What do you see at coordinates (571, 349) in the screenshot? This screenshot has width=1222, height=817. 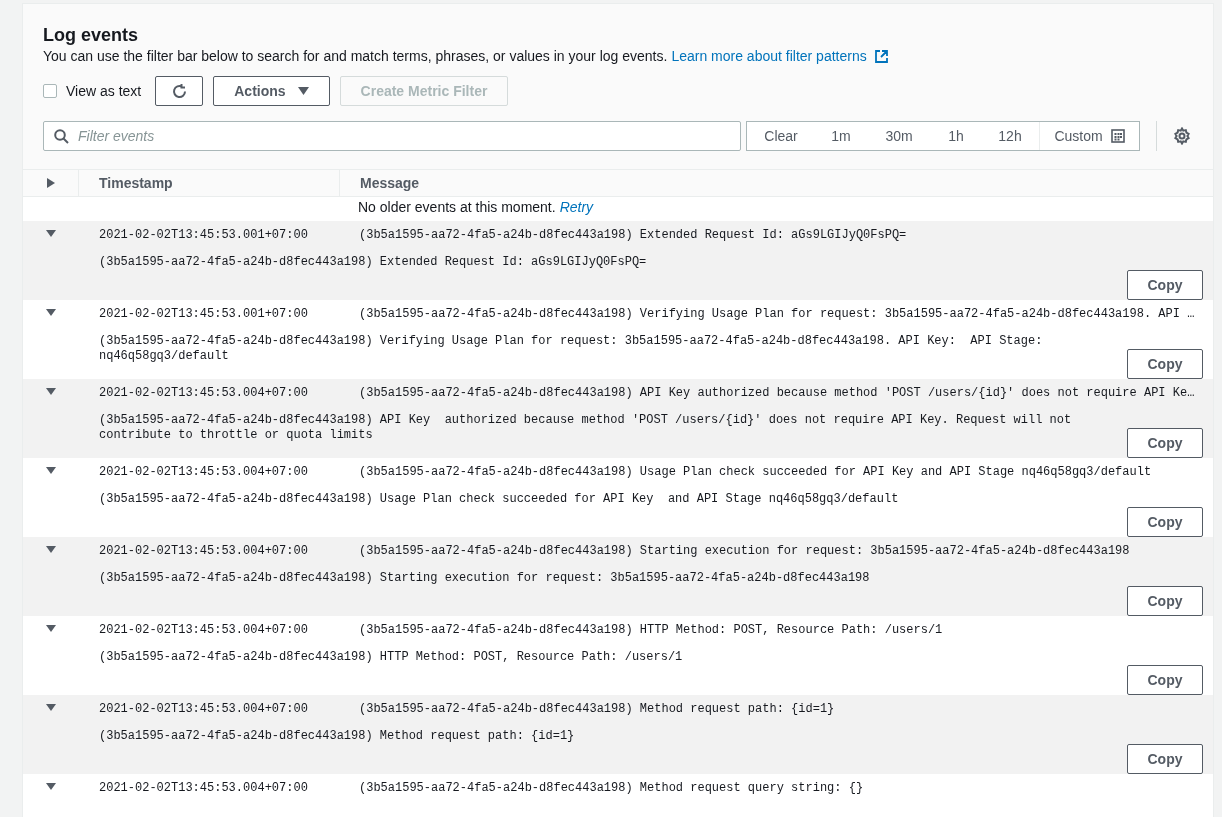 I see `message-detail: (3b5a1595-aa72-4fa5-a24b-d8fec443a198) Verifying Usage Plan for request: 3b5a1595-aa72-4fa5-a24b-d8fec443a198. API Key: API Stage: nq46q58gq3/default` at bounding box center [571, 349].